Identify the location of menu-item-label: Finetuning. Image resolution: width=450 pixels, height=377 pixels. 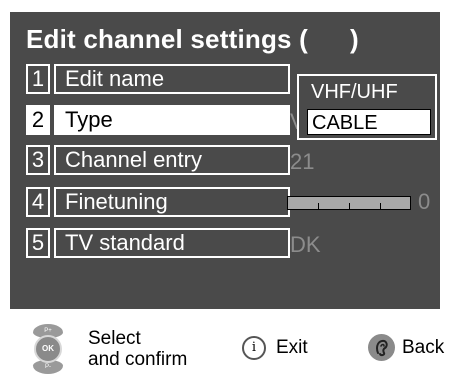
(172, 202).